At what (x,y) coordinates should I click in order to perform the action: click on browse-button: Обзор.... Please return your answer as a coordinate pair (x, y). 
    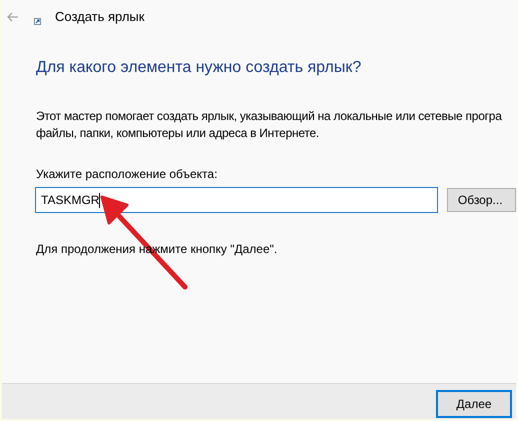
    Looking at the image, I should click on (481, 200).